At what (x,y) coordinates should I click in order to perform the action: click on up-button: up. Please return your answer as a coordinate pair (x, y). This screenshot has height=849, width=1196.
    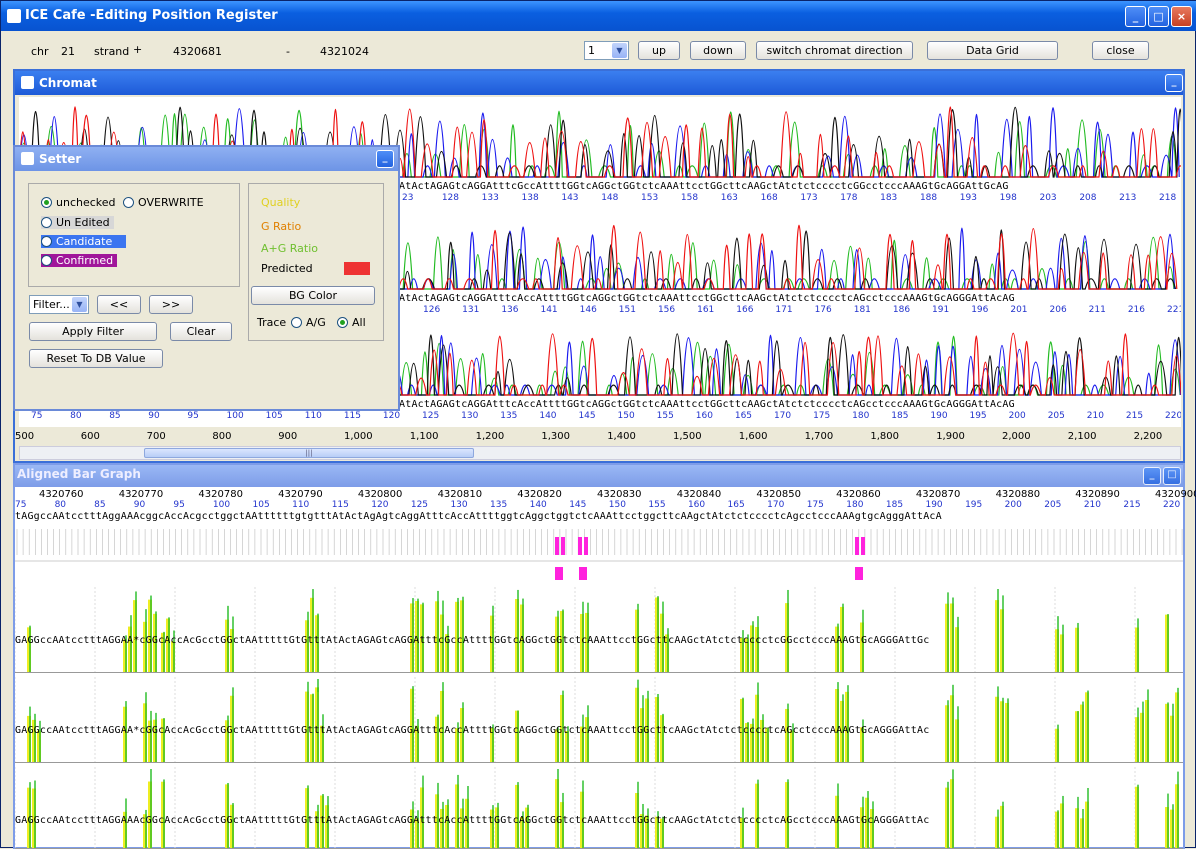
    Looking at the image, I should click on (659, 50).